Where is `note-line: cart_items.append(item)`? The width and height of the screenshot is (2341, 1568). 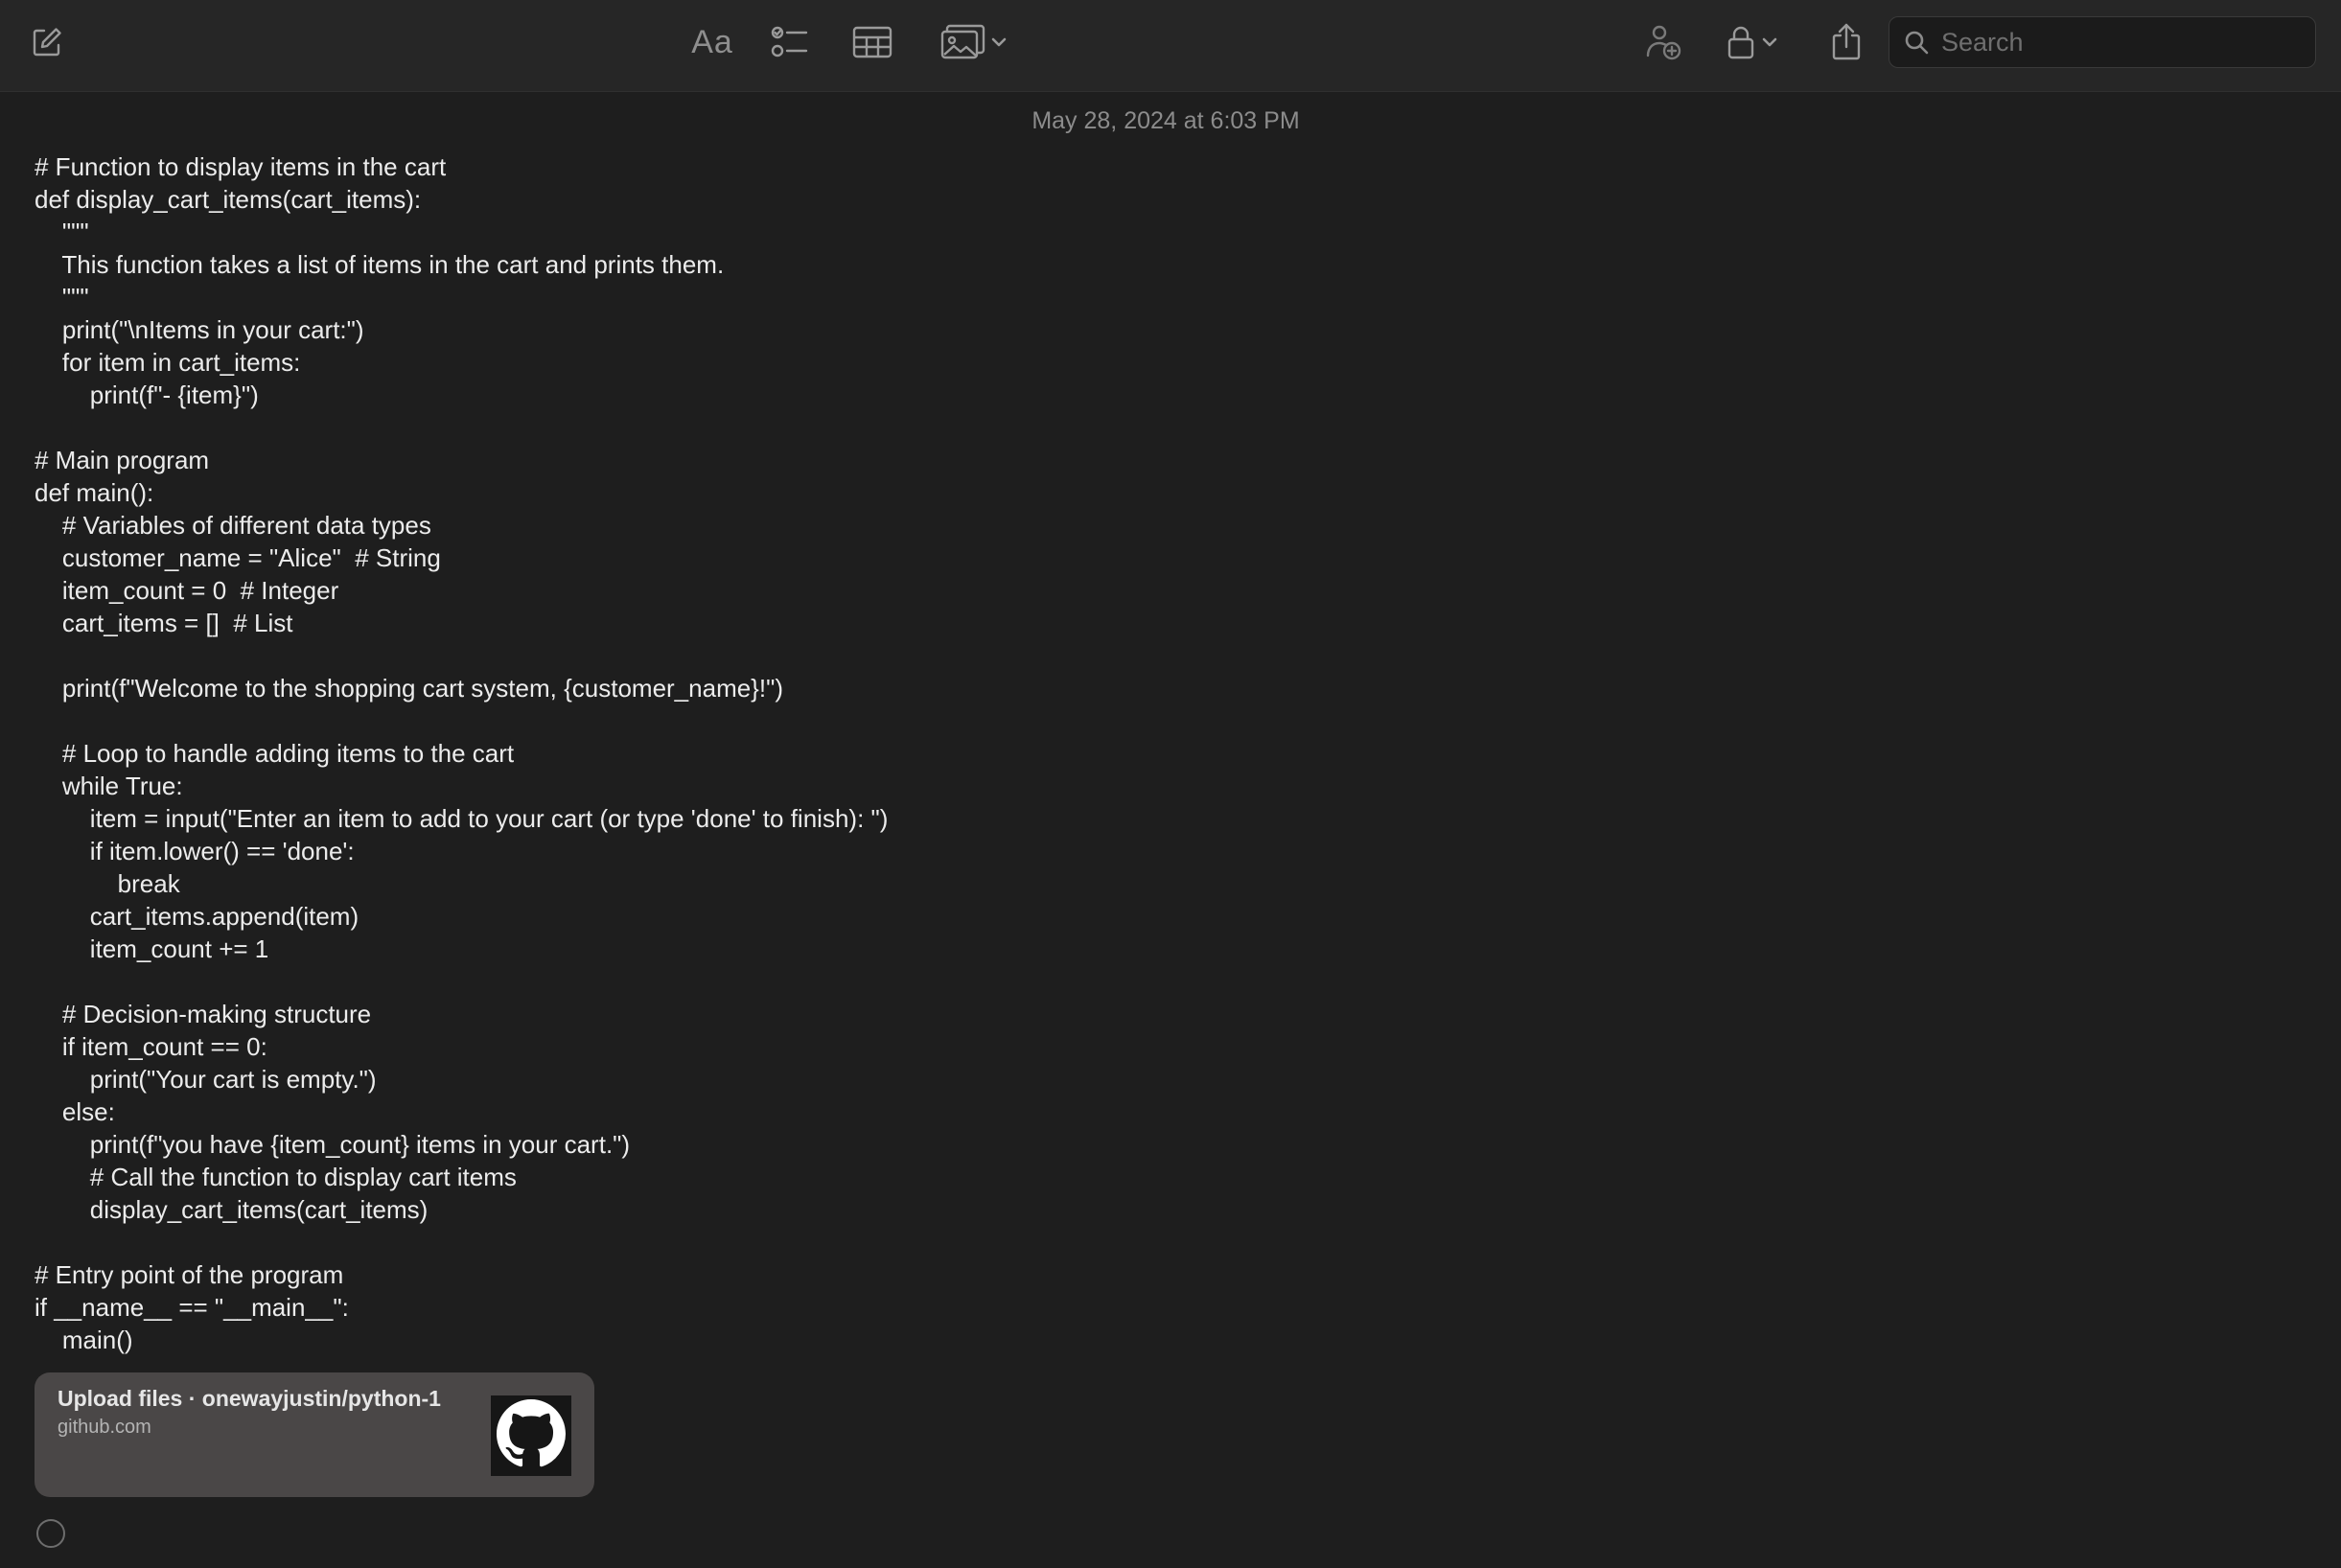
note-line: cart_items.append(item) is located at coordinates (197, 916).